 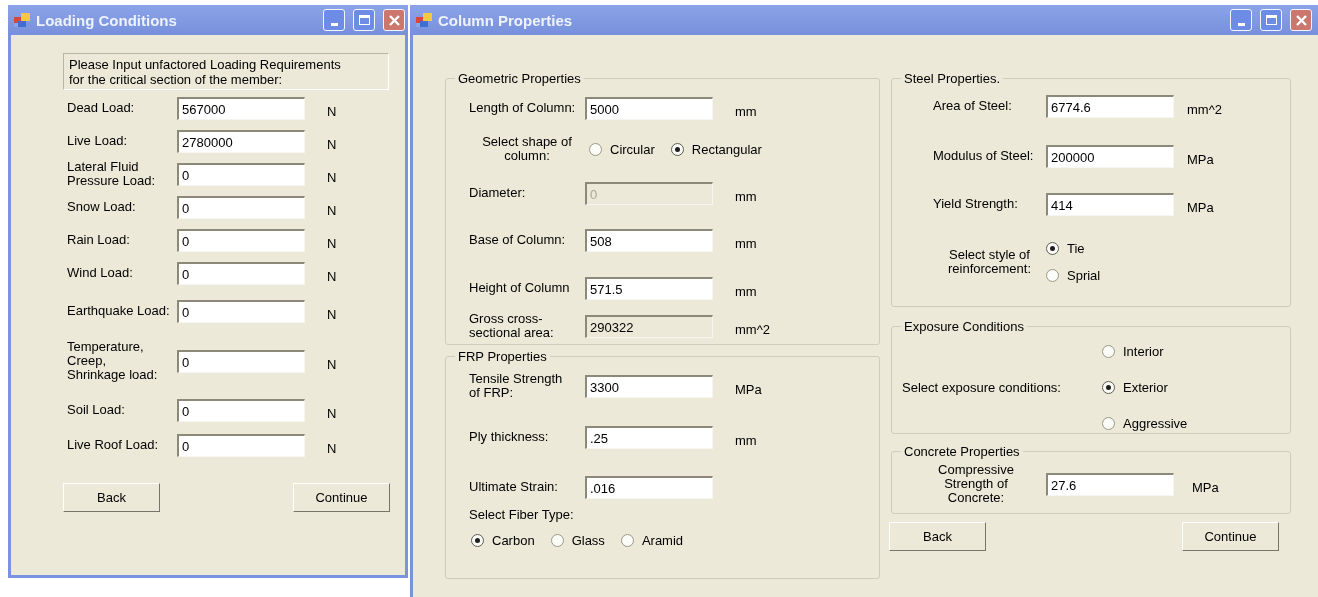 I want to click on field-label: Wind Load:, so click(x=100, y=273).